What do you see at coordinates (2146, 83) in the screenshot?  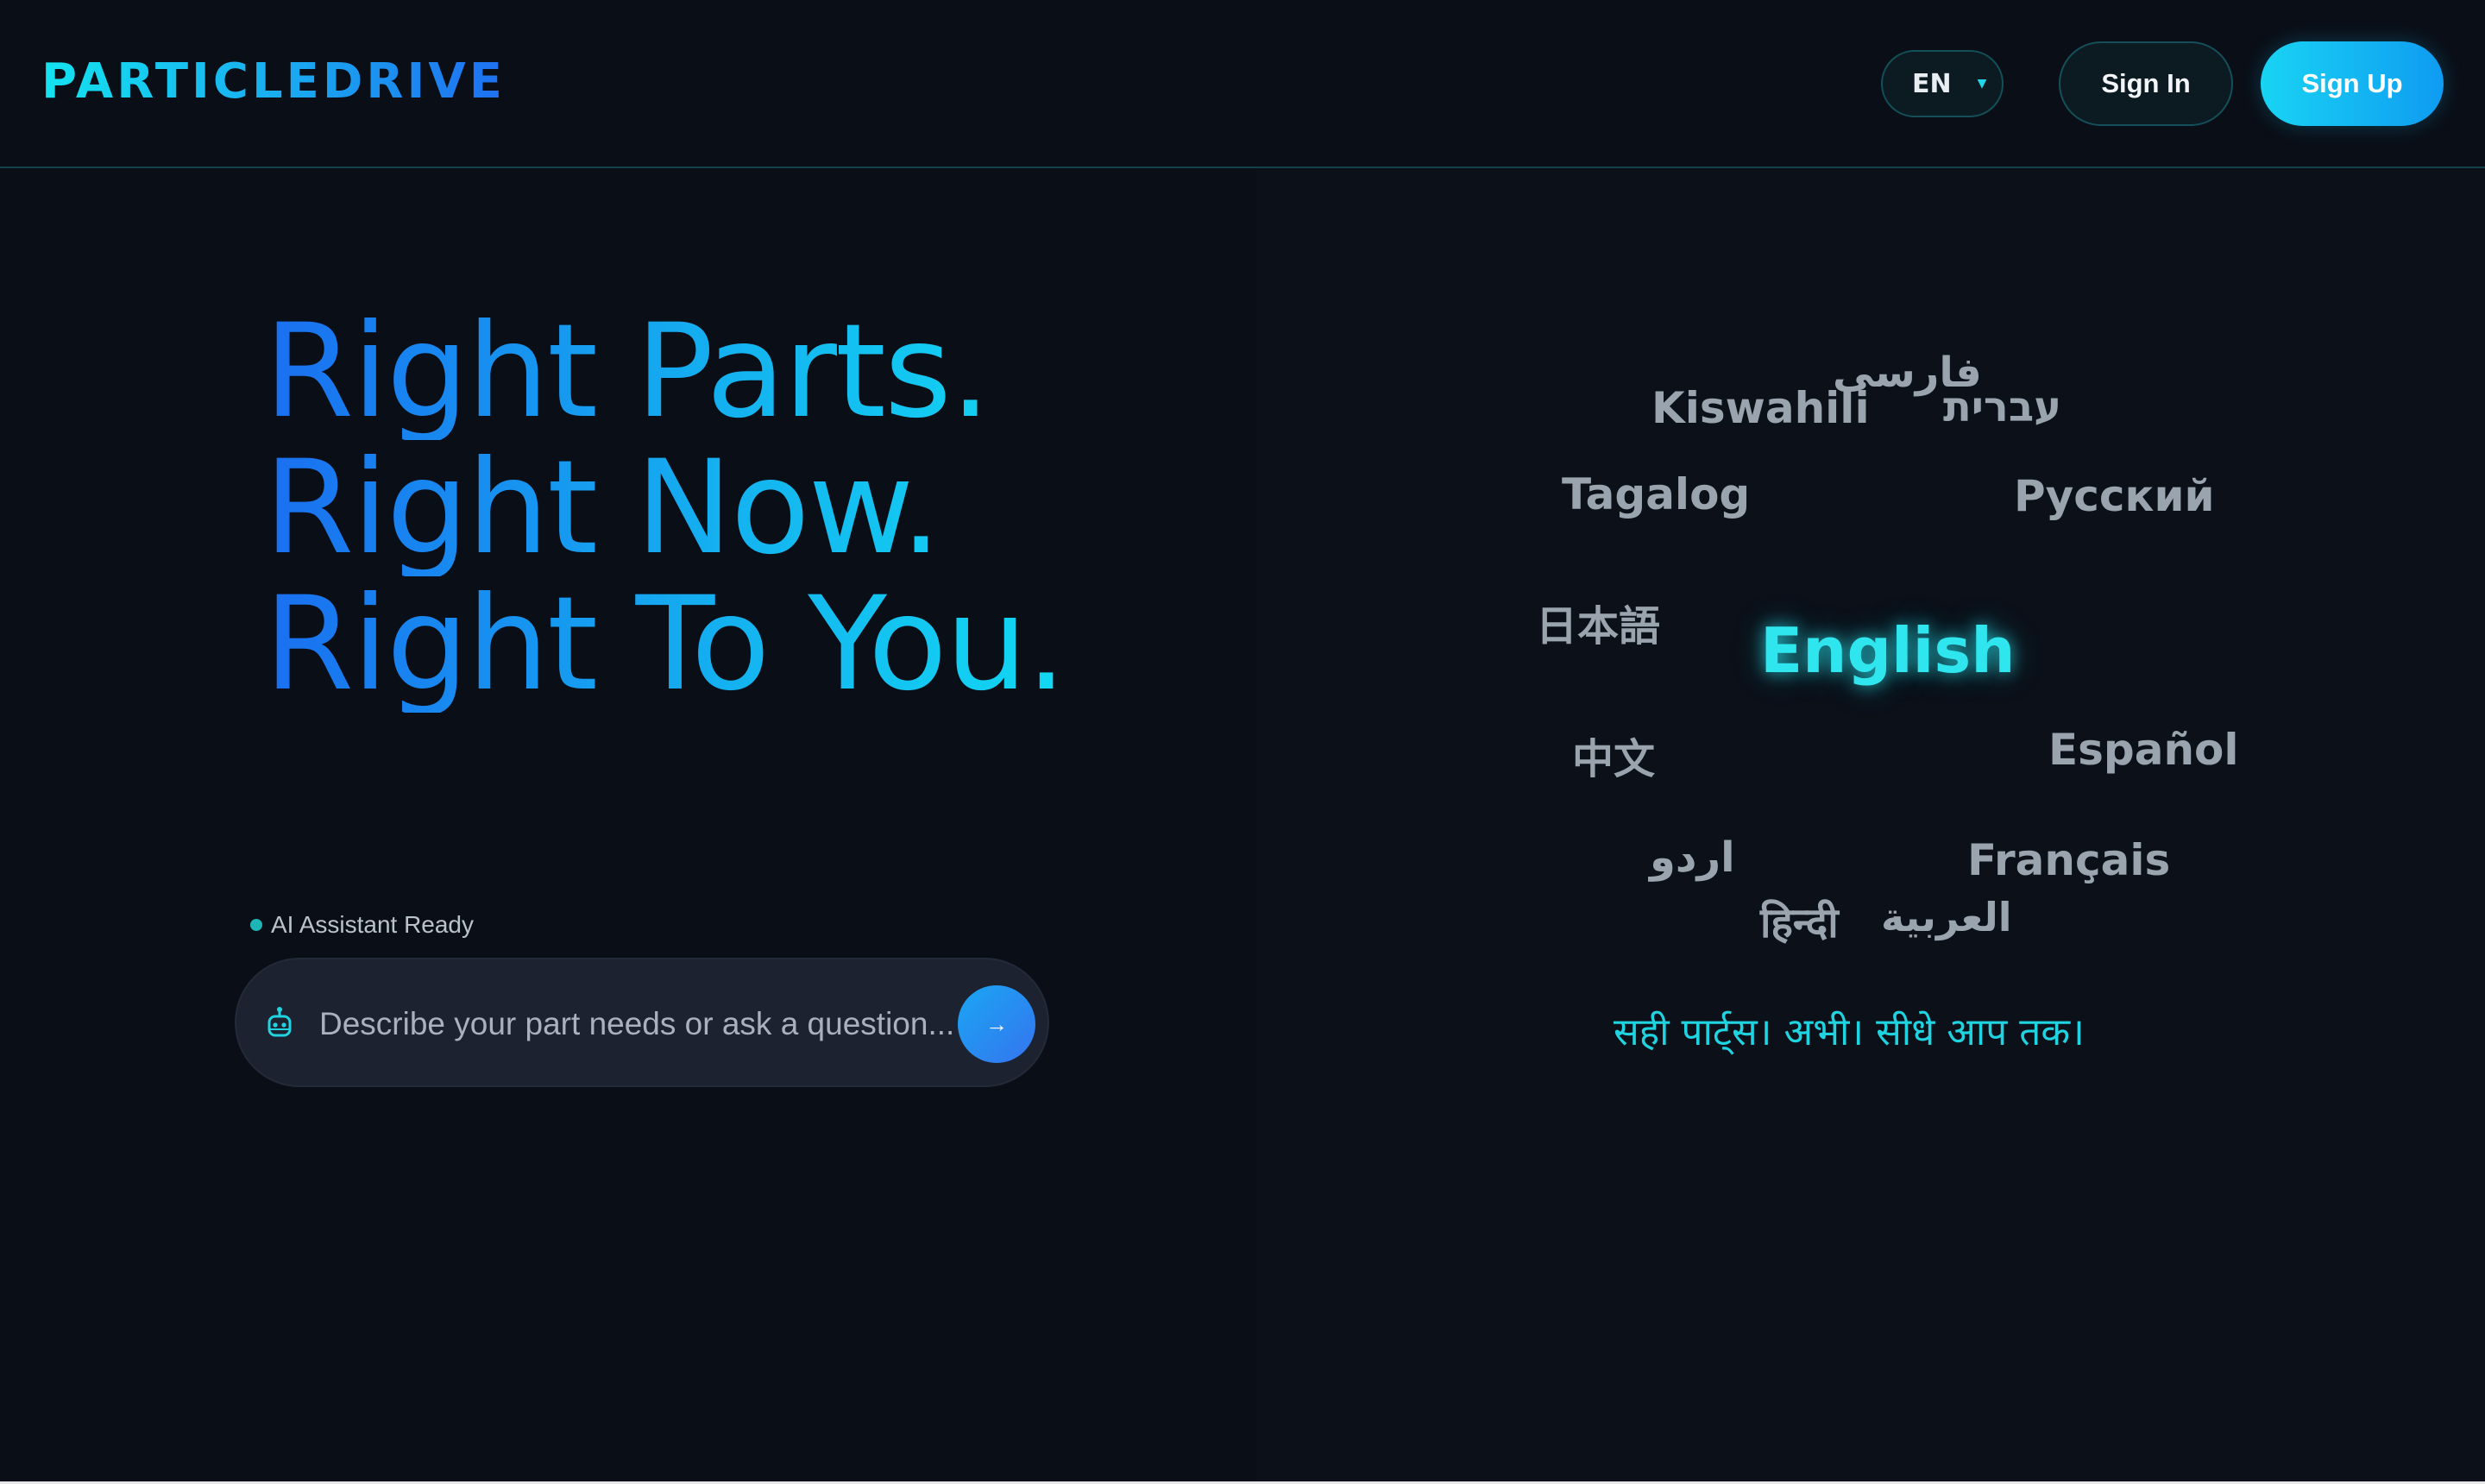 I see `sign-in-button: Sign In` at bounding box center [2146, 83].